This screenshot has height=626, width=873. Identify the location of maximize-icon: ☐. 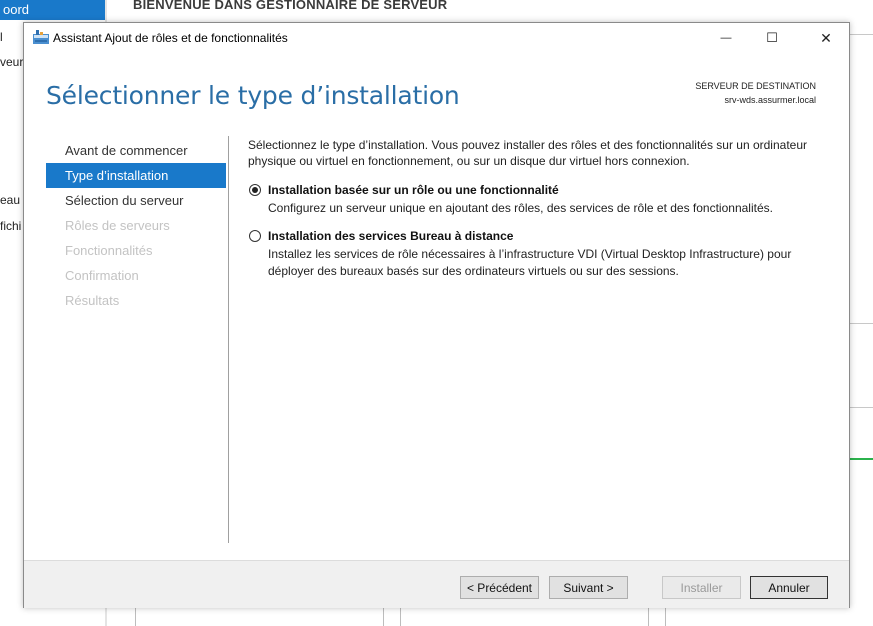
(772, 37).